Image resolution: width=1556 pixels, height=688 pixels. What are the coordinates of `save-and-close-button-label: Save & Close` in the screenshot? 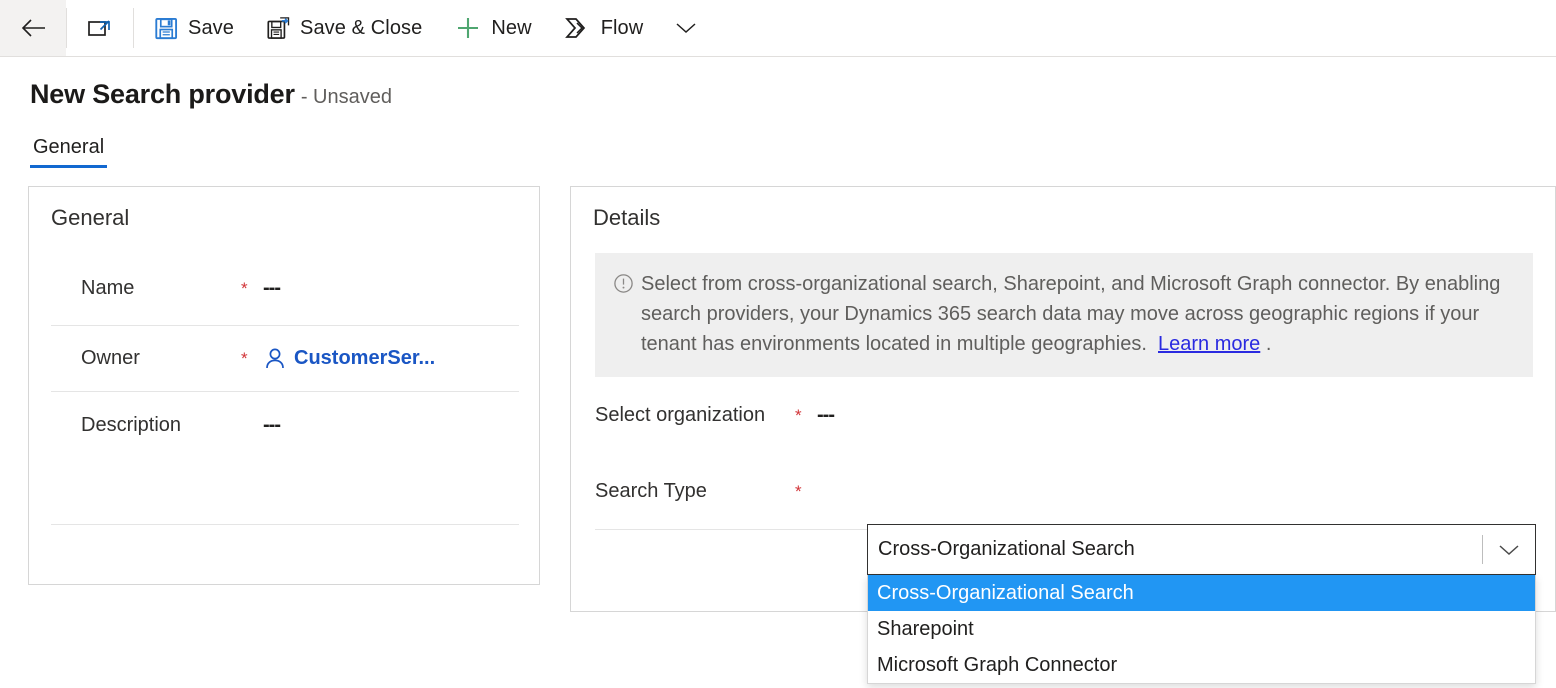 It's located at (361, 27).